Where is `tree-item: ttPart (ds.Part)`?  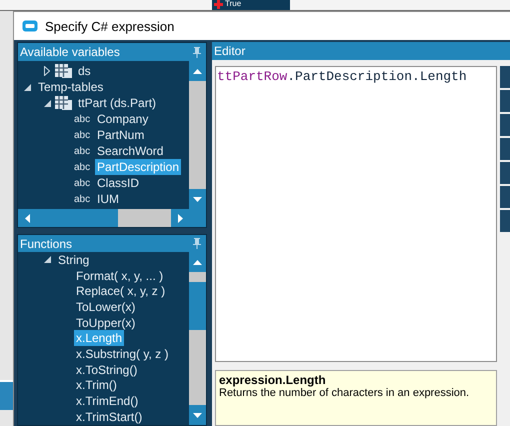 tree-item: ttPart (ds.Part) is located at coordinates (117, 103).